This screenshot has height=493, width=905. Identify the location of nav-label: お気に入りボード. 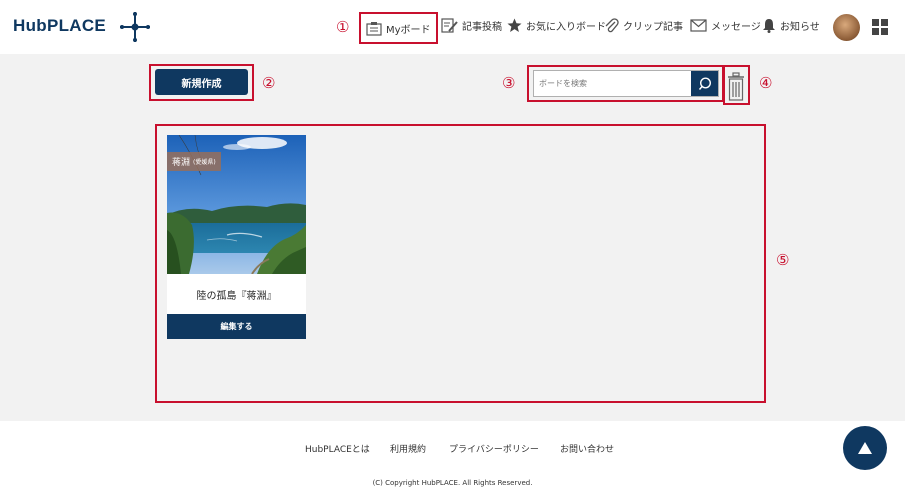
(566, 27).